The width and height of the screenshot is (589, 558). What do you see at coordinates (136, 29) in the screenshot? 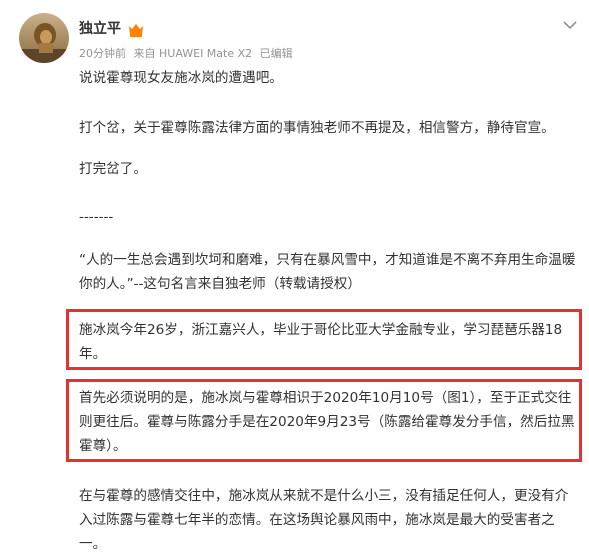
I see `vip-badge-icon` at bounding box center [136, 29].